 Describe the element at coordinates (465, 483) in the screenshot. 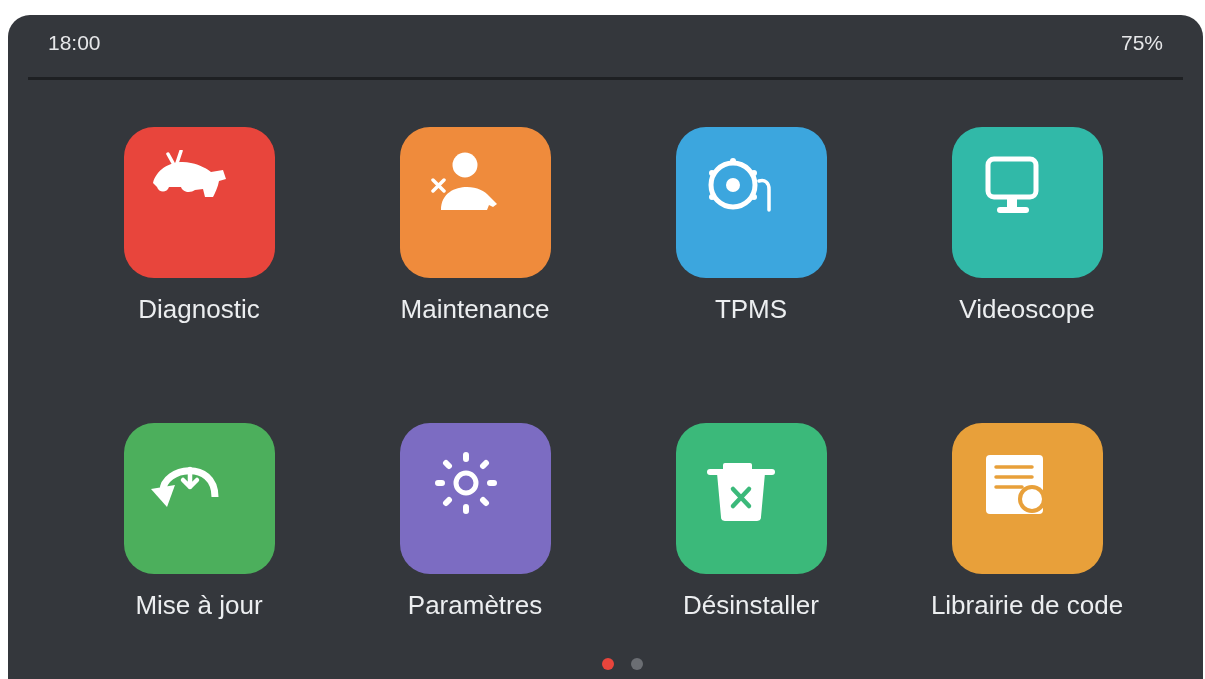

I see `brightness-icon` at that location.